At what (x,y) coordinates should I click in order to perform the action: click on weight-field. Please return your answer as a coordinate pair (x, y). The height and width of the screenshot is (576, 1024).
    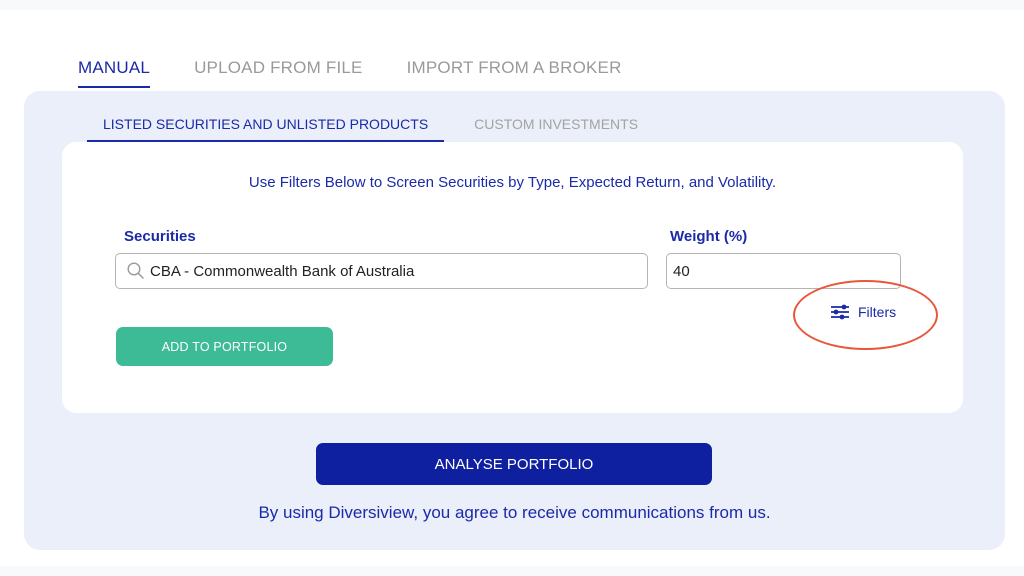
    Looking at the image, I should click on (783, 271).